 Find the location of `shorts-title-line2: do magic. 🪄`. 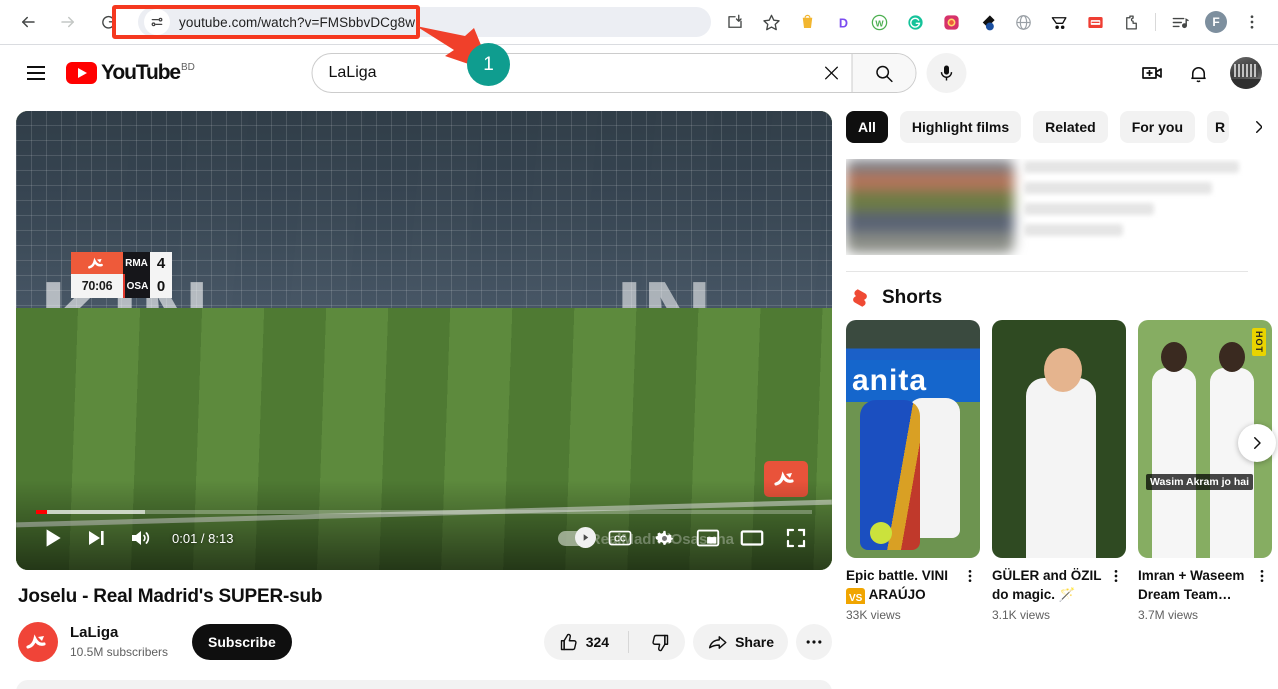

shorts-title-line2: do magic. 🪄 is located at coordinates (1034, 594).